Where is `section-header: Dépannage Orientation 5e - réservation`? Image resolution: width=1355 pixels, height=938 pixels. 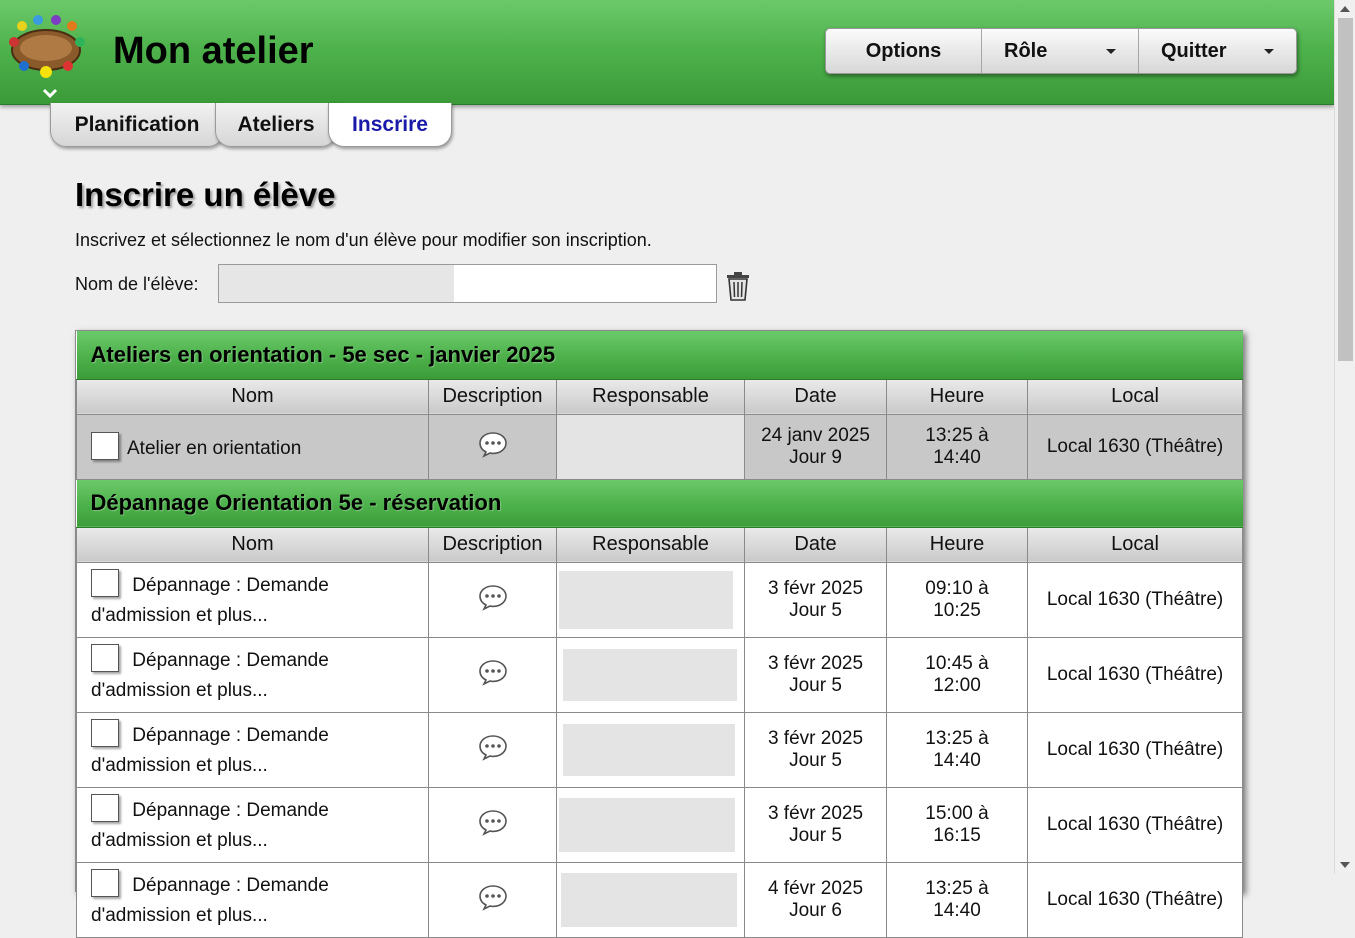 section-header: Dépannage Orientation 5e - réservation is located at coordinates (659, 503).